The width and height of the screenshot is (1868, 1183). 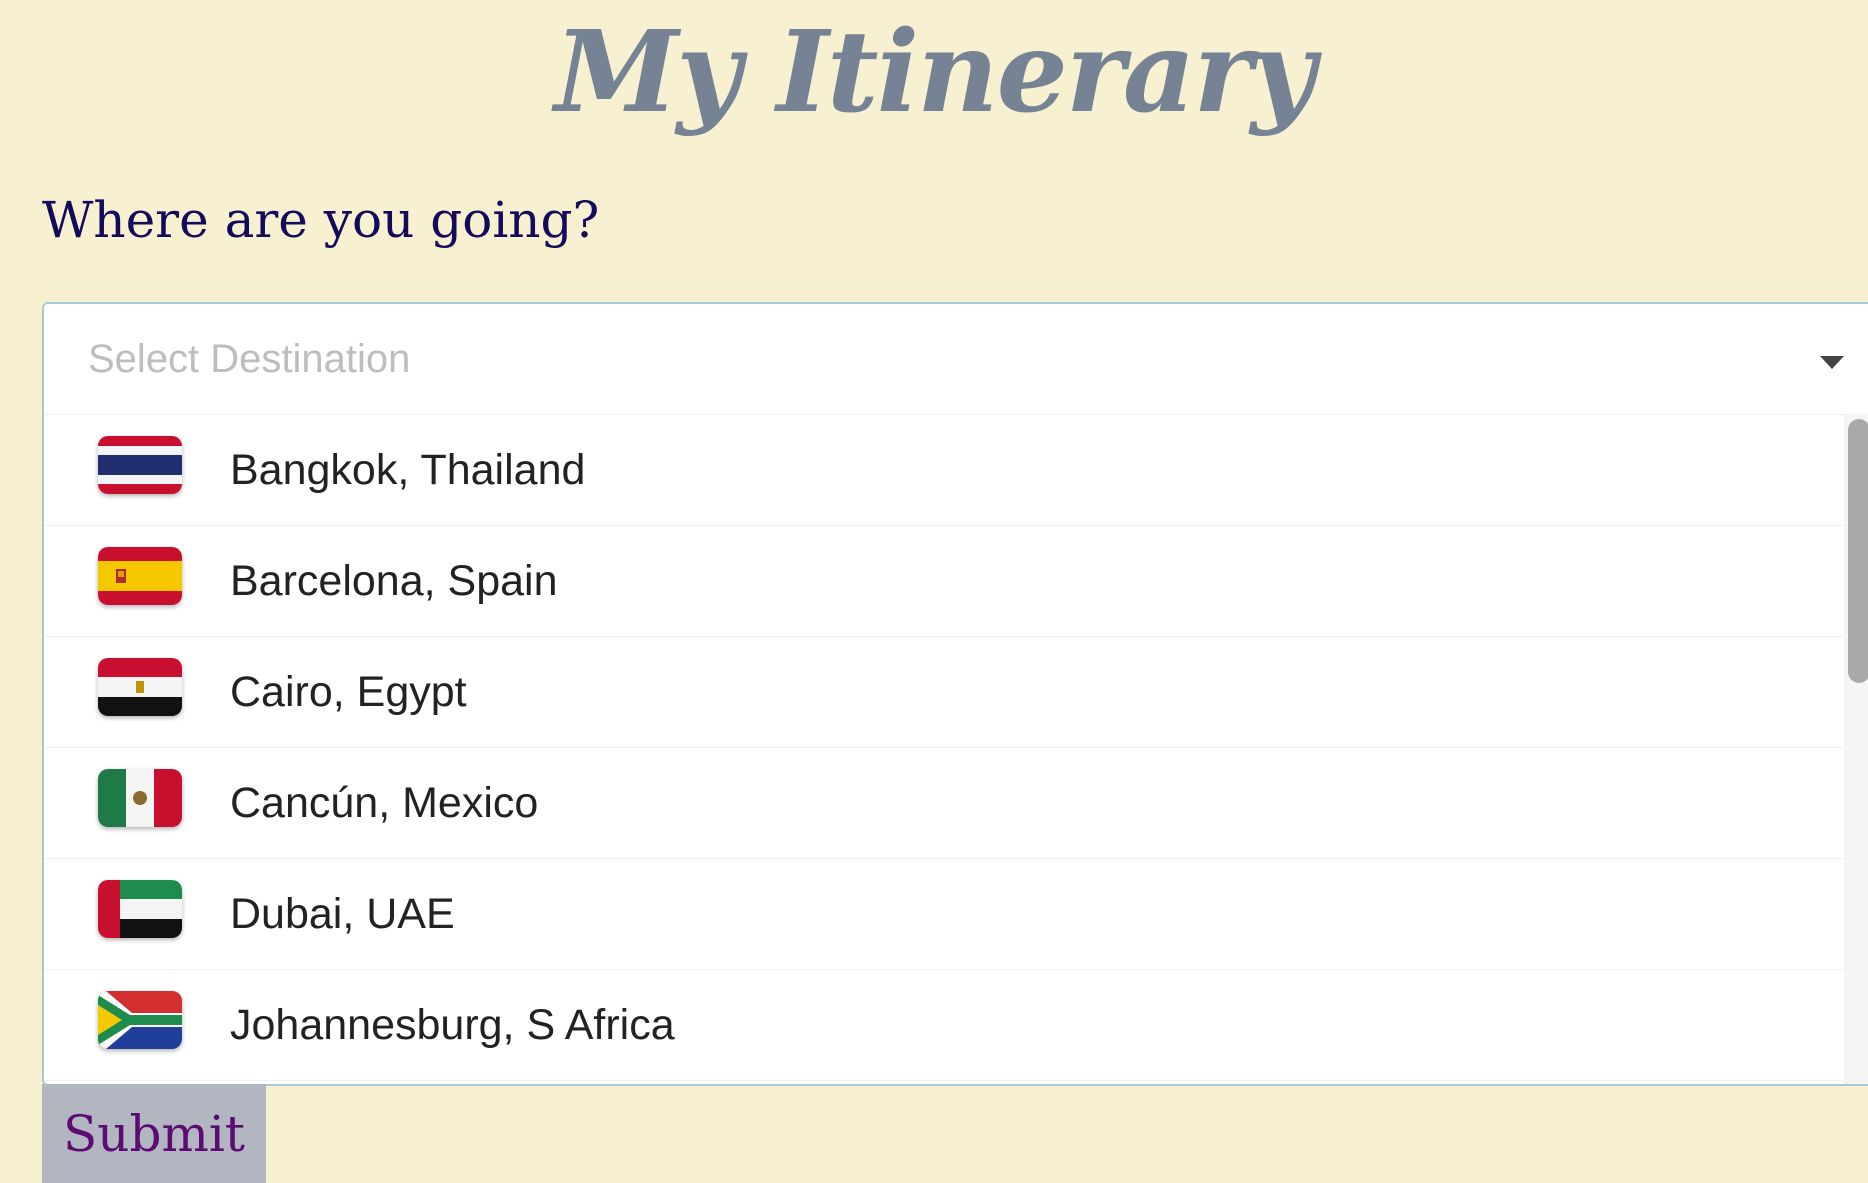 What do you see at coordinates (1856, 749) in the screenshot?
I see `dropdown-scrollbar` at bounding box center [1856, 749].